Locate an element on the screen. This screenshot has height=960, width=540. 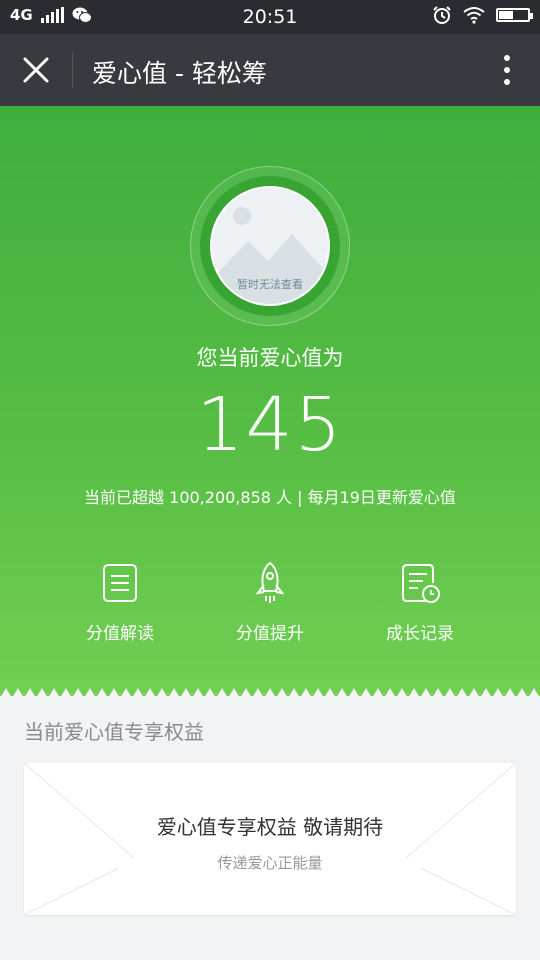
score-improve-button: 分值提升 is located at coordinates (270, 602).